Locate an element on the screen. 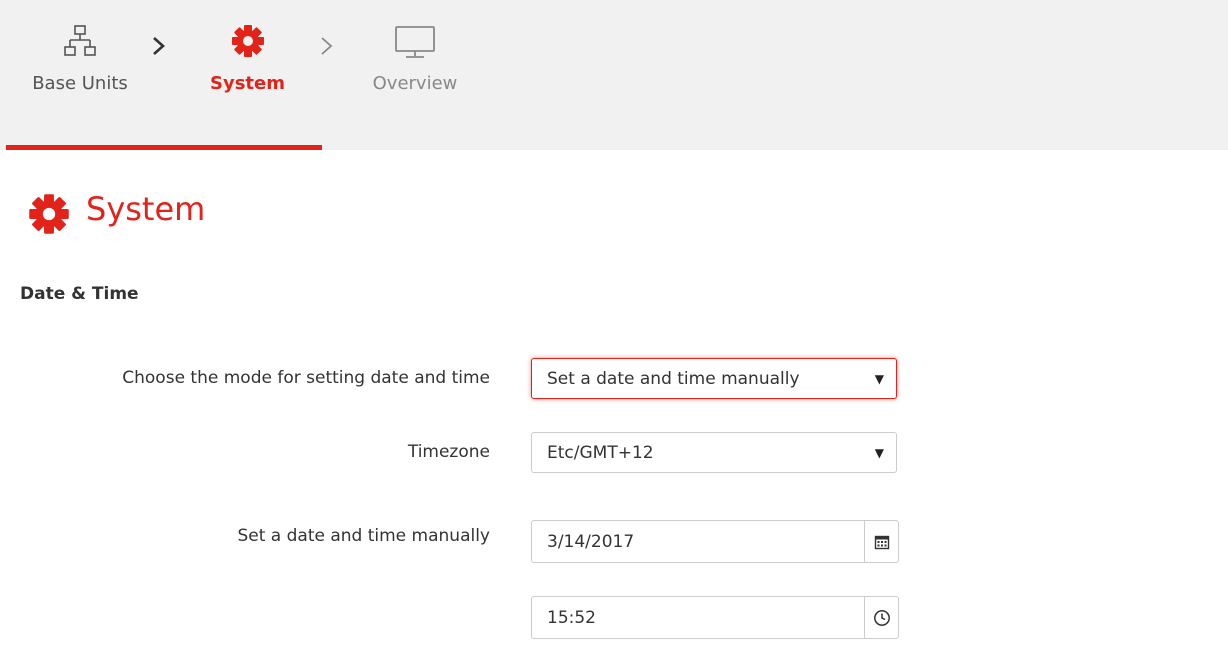 This screenshot has height=657, width=1228. wizard-step-overview: Overview is located at coordinates (415, 75).